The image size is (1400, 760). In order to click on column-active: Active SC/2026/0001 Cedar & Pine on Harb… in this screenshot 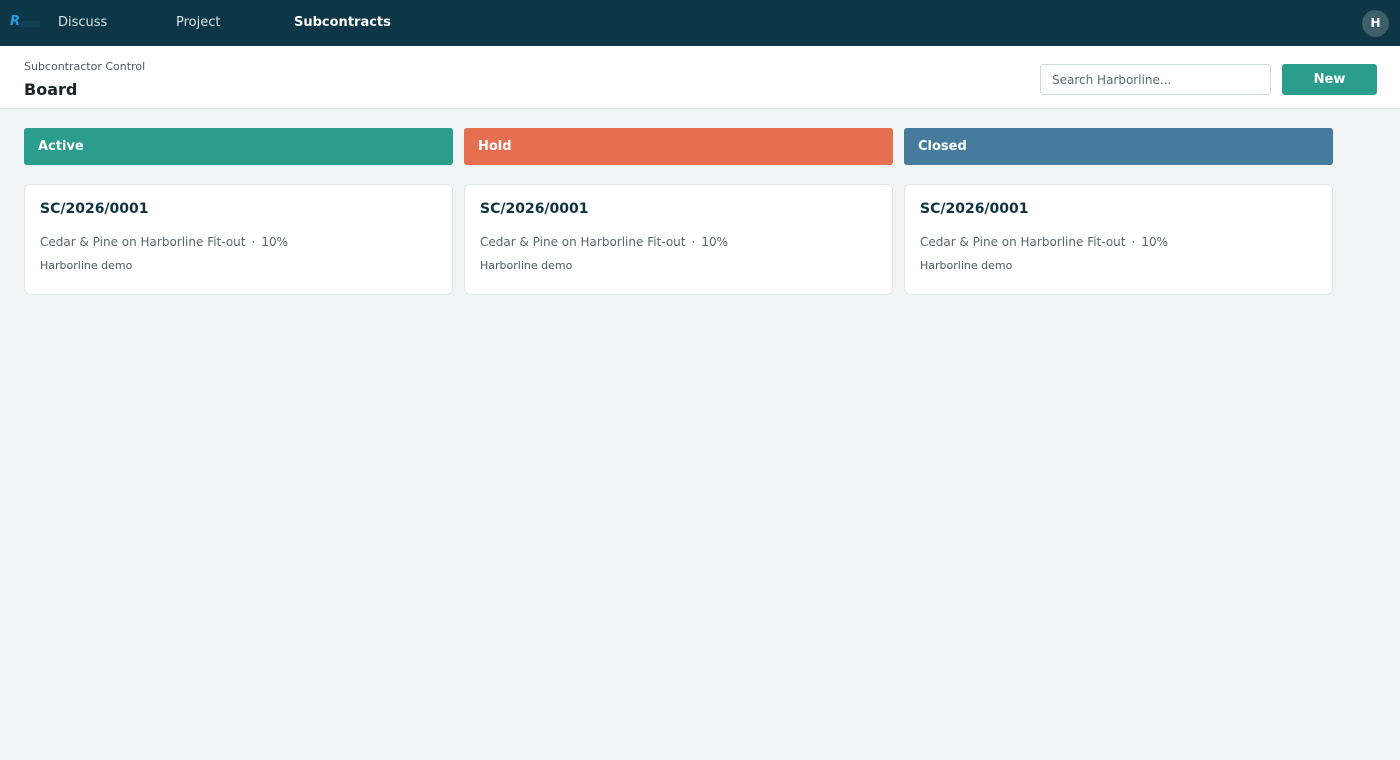, I will do `click(238, 211)`.